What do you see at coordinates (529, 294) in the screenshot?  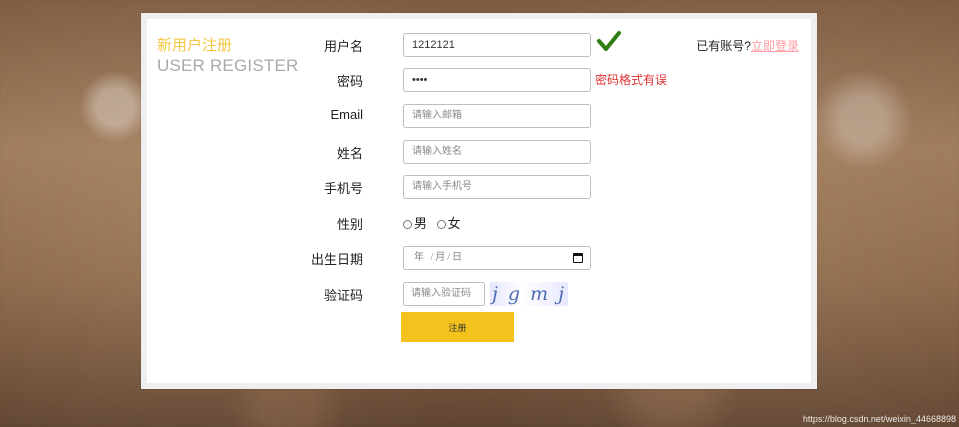 I see `captcha-image: j g m j` at bounding box center [529, 294].